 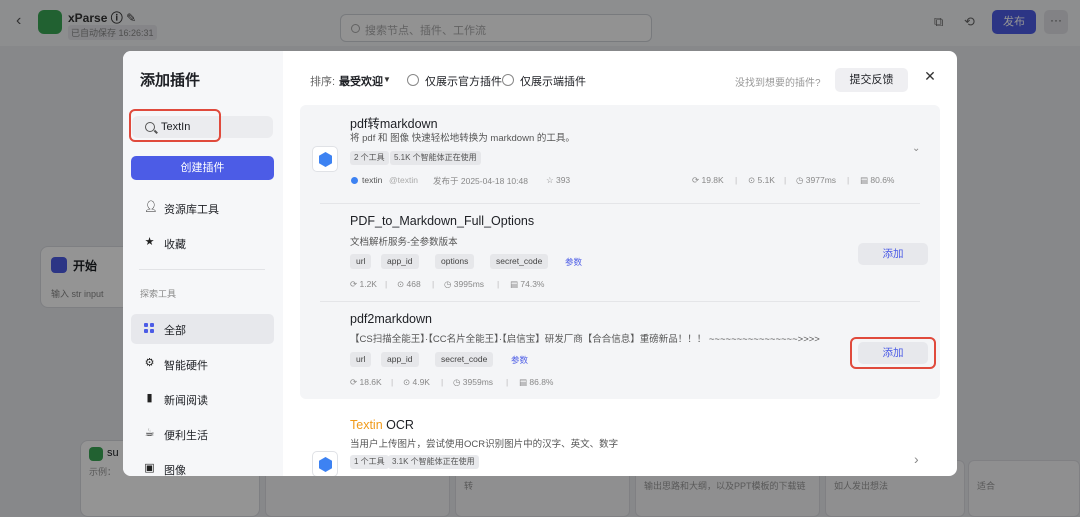 I want to click on stat-calls: ⟳ 19.8K, so click(x=708, y=180).